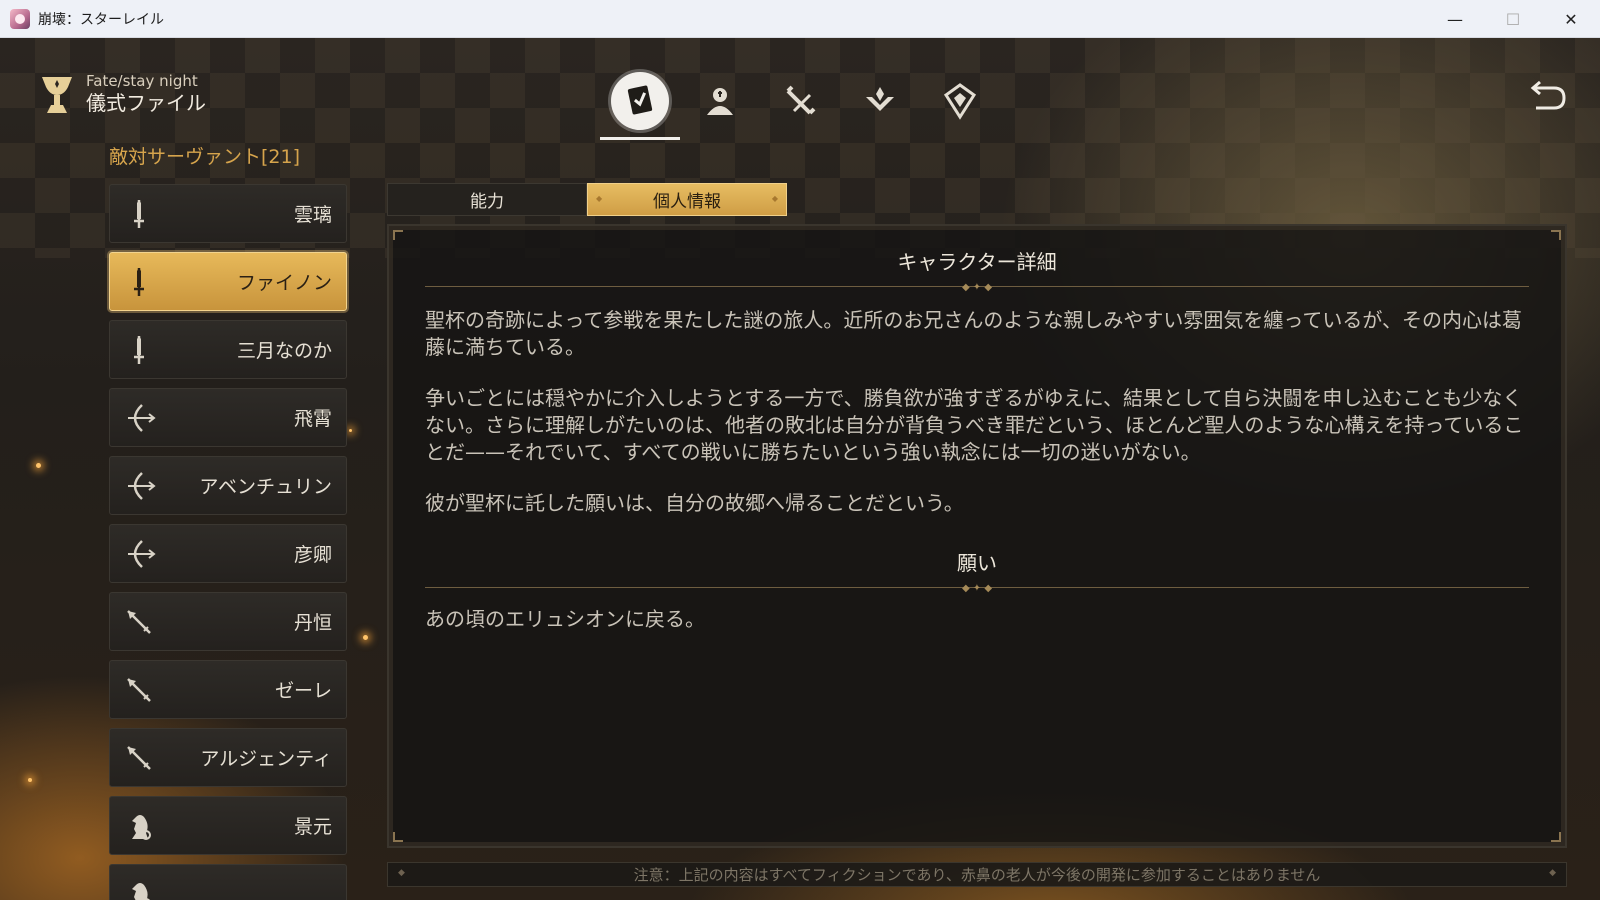 The width and height of the screenshot is (1600, 900). I want to click on back-arrow-icon, so click(1548, 94).